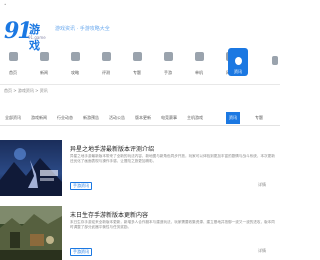 This screenshot has height=260, width=320. Describe the element at coordinates (168, 56) in the screenshot. I see `phone-icon` at that location.